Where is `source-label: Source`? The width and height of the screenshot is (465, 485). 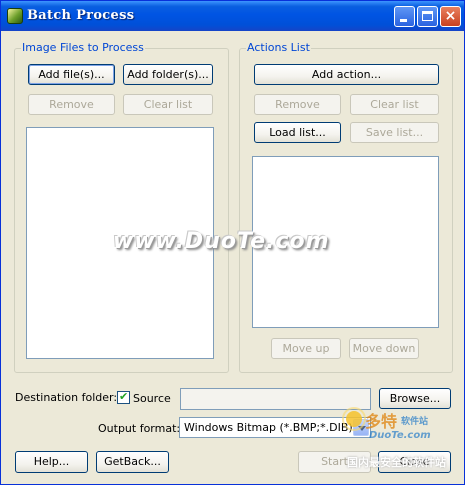 source-label: Source is located at coordinates (152, 398).